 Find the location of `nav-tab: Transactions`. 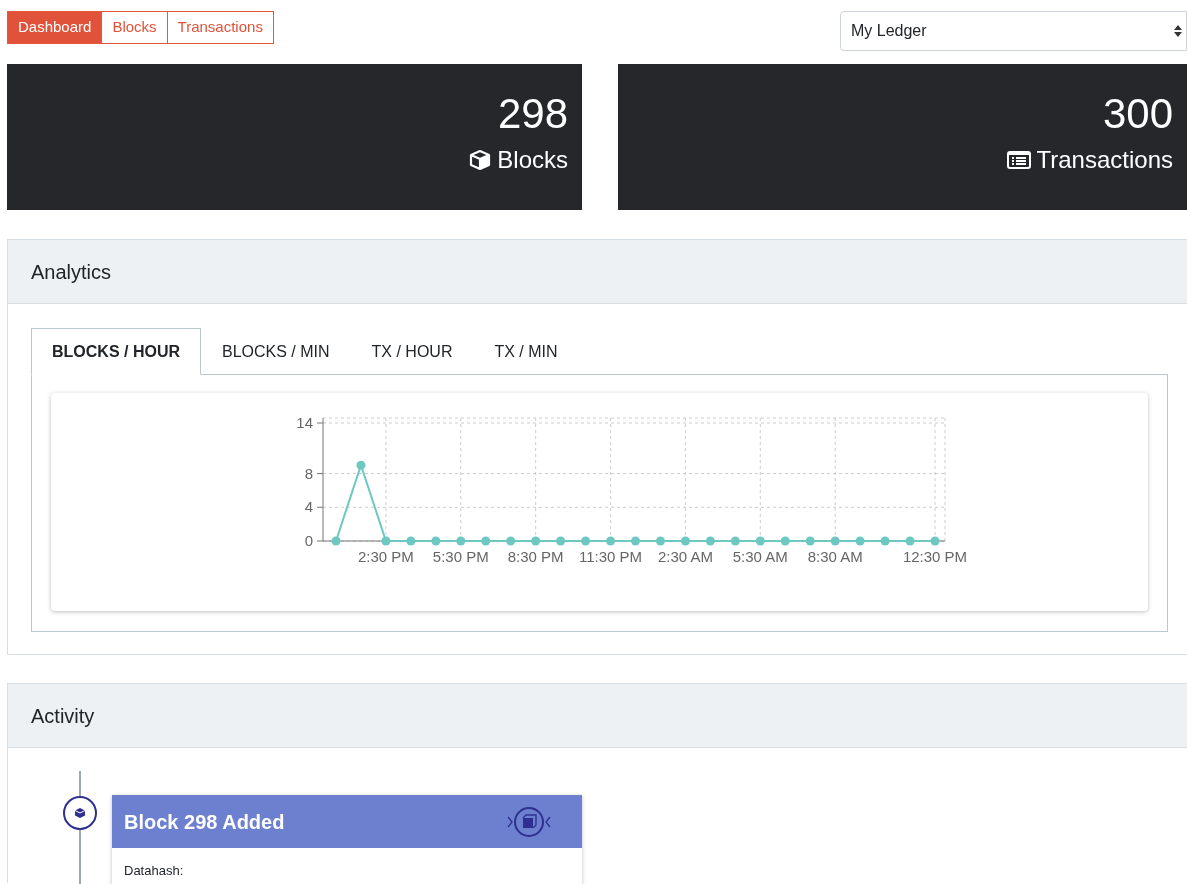

nav-tab: Transactions is located at coordinates (220, 27).